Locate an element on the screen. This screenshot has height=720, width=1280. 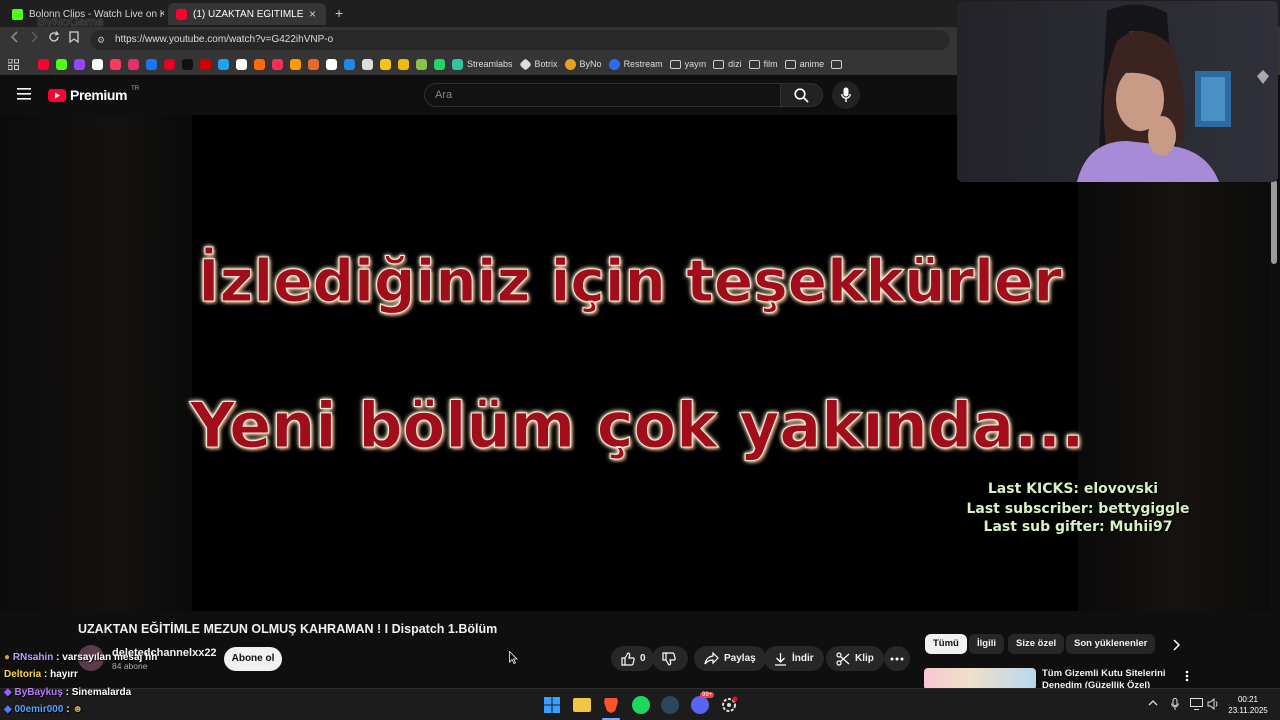
back-icon is located at coordinates (15, 37).